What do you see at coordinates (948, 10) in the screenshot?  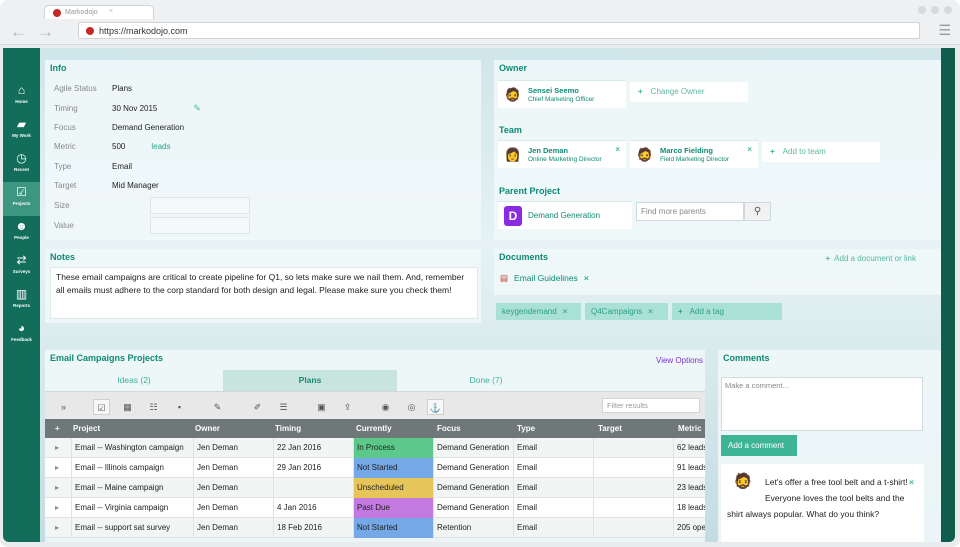 I see `close-window-icon` at bounding box center [948, 10].